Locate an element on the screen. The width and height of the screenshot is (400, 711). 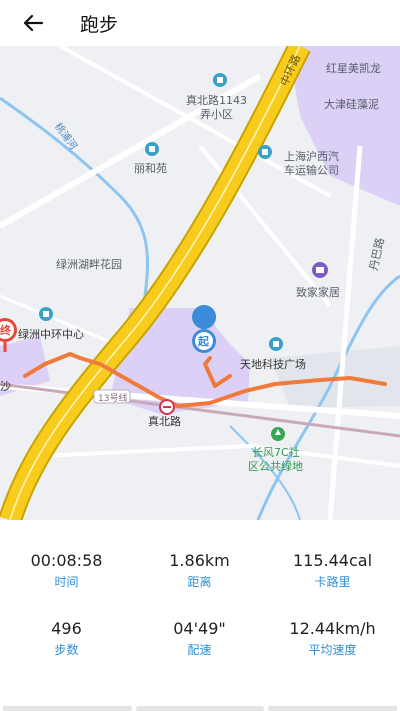
poi-zhijia: 致家家居 is located at coordinates (318, 292).